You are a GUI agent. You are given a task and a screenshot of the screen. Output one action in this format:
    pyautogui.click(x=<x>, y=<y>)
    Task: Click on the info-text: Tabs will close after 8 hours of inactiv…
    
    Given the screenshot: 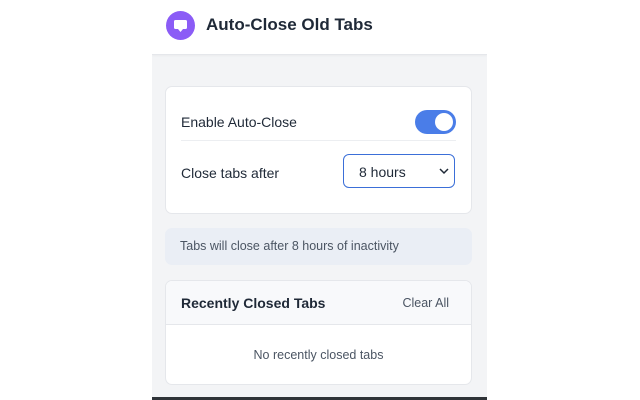 What is the action you would take?
    pyautogui.click(x=289, y=246)
    